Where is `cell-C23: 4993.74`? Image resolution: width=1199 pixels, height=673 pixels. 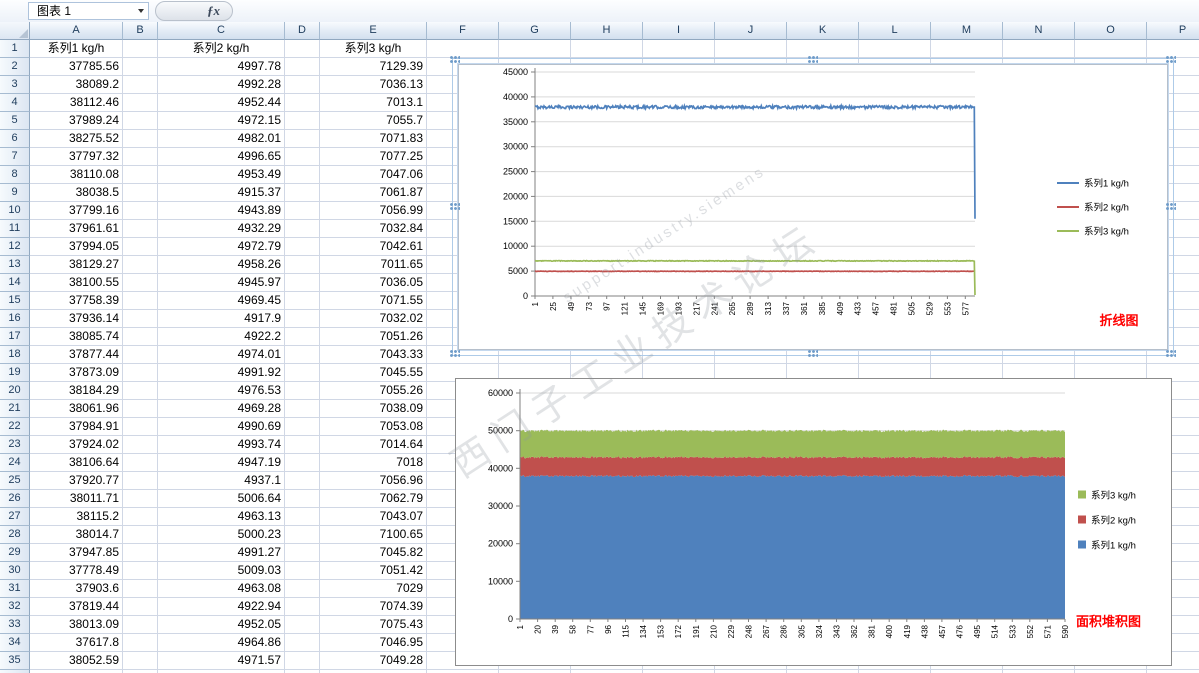
cell-C23: 4993.74 is located at coordinates (221, 445).